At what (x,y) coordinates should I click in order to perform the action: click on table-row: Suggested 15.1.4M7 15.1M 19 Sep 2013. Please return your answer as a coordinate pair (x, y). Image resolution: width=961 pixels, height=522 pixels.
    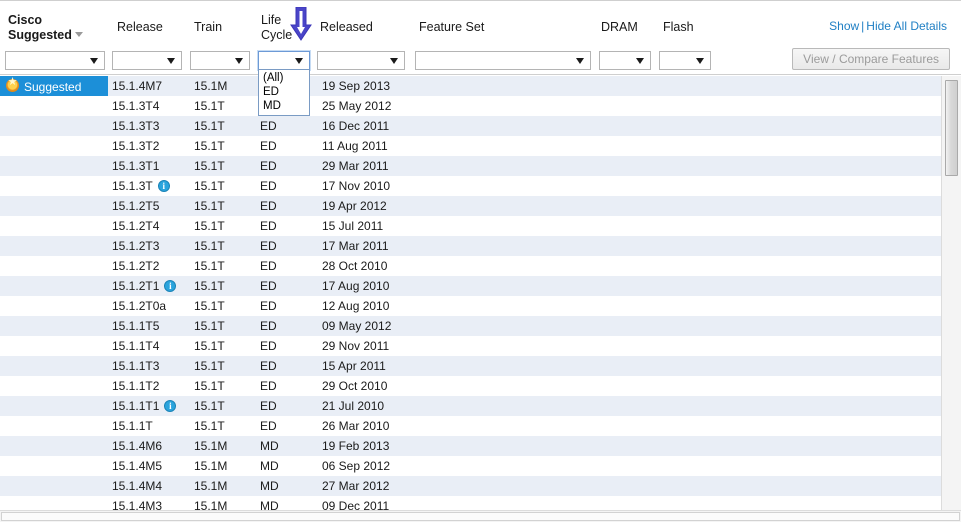
    Looking at the image, I should click on (470, 86).